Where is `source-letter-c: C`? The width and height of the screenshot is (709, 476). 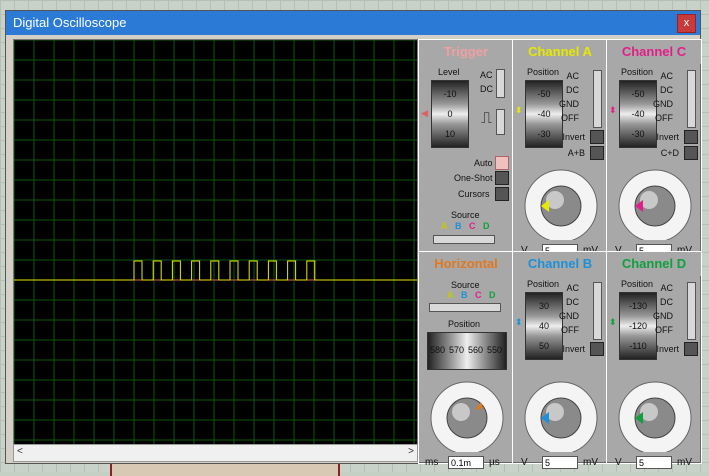
source-letter-c: C is located at coordinates (472, 226).